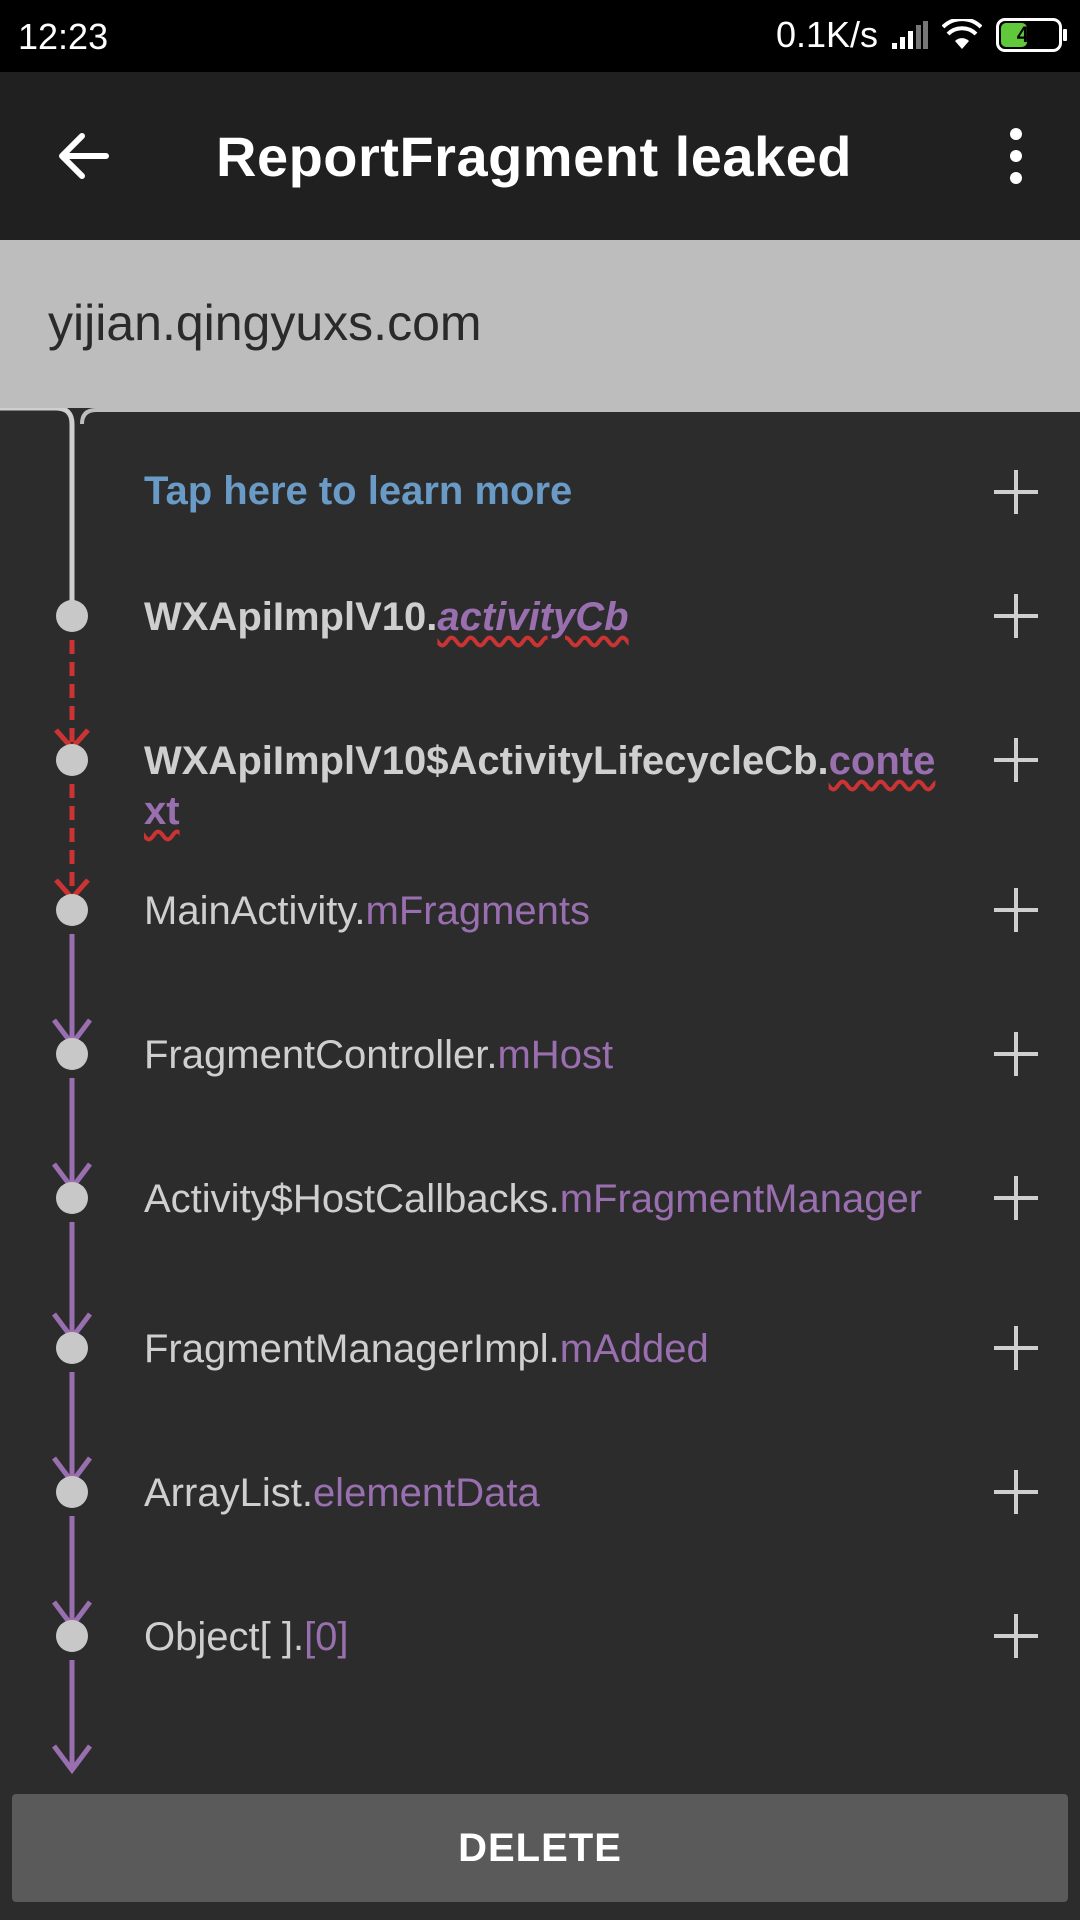 The height and width of the screenshot is (1920, 1080). What do you see at coordinates (910, 35) in the screenshot?
I see `signal-icon` at bounding box center [910, 35].